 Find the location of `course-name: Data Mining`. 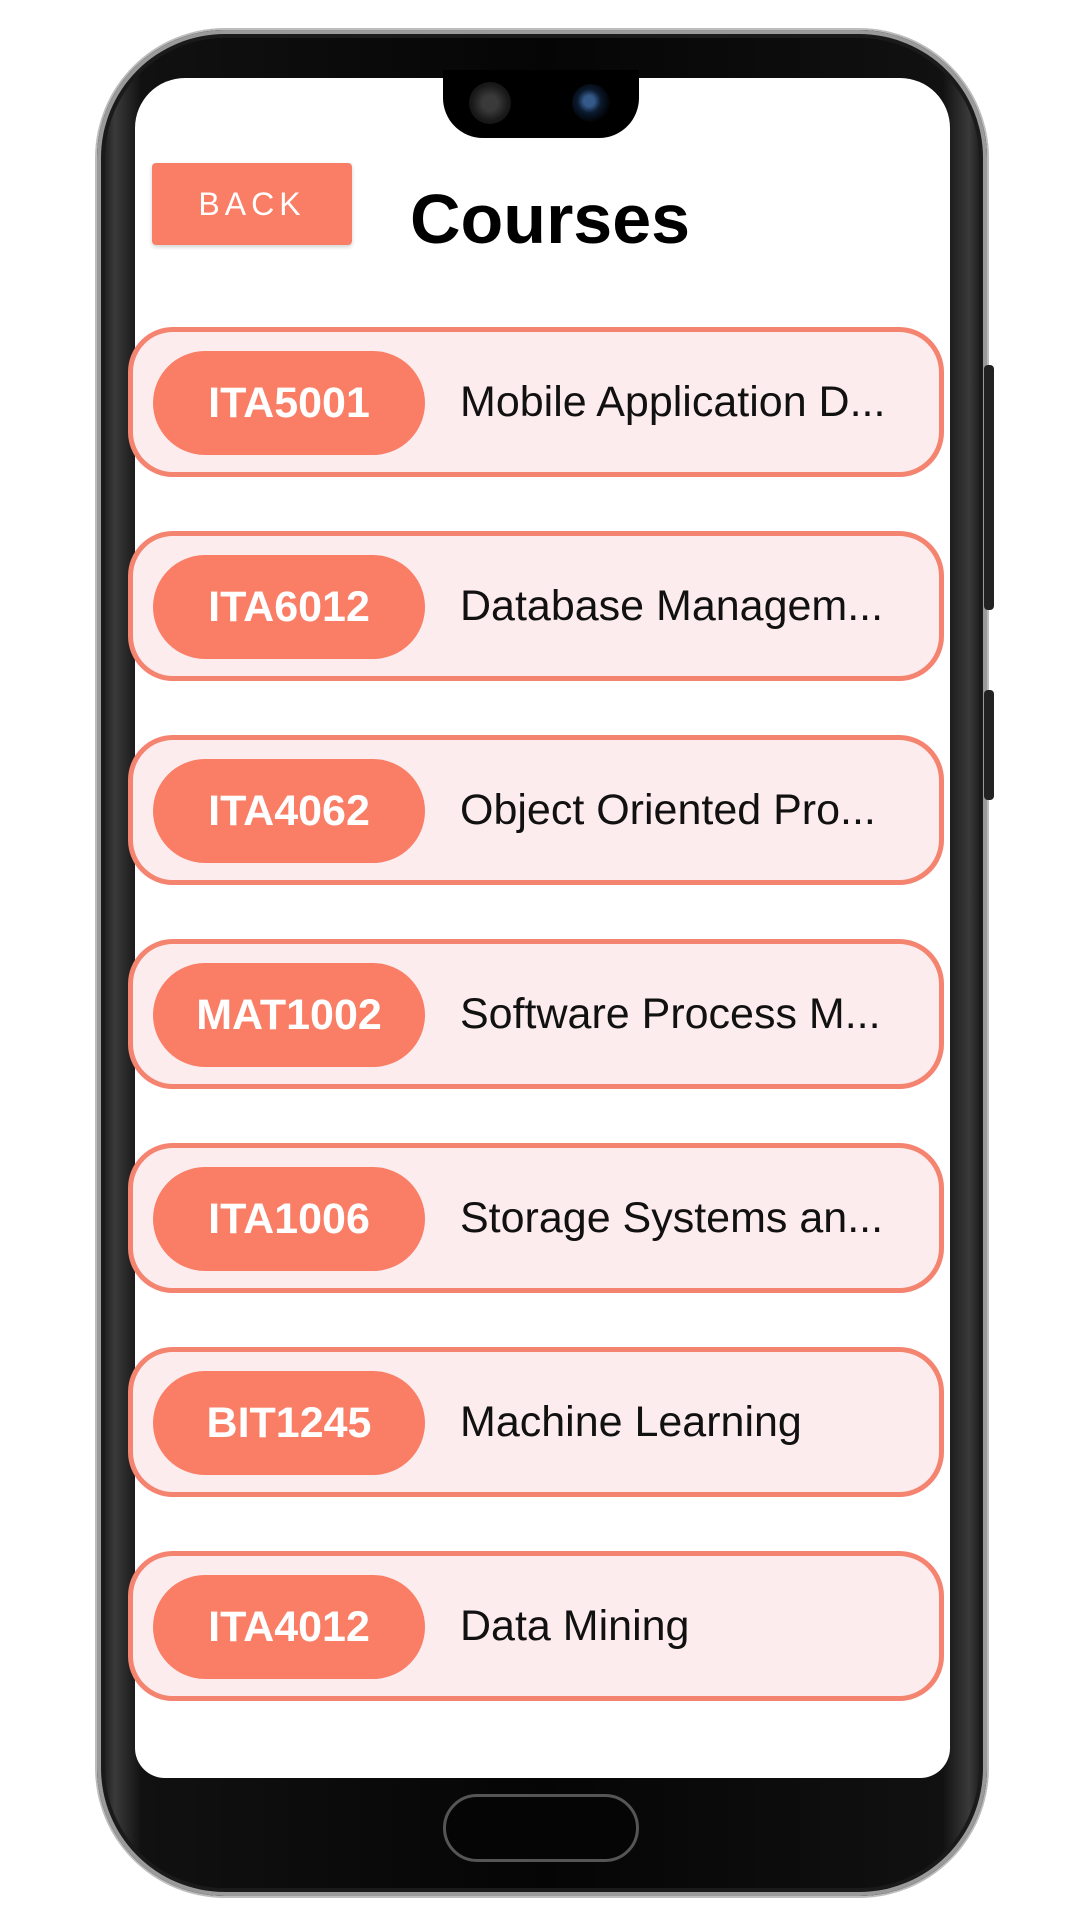

course-name: Data Mining is located at coordinates (685, 1626).